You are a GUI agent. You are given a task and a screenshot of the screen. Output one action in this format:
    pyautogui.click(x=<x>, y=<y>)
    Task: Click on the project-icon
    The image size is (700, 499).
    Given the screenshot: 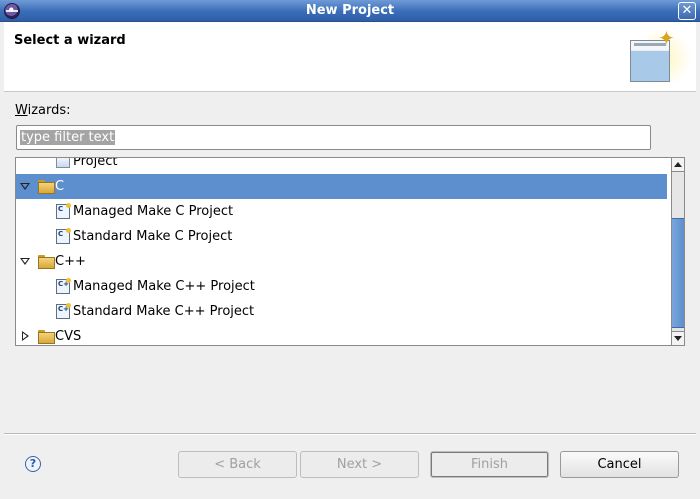 What is the action you would take?
    pyautogui.click(x=63, y=163)
    